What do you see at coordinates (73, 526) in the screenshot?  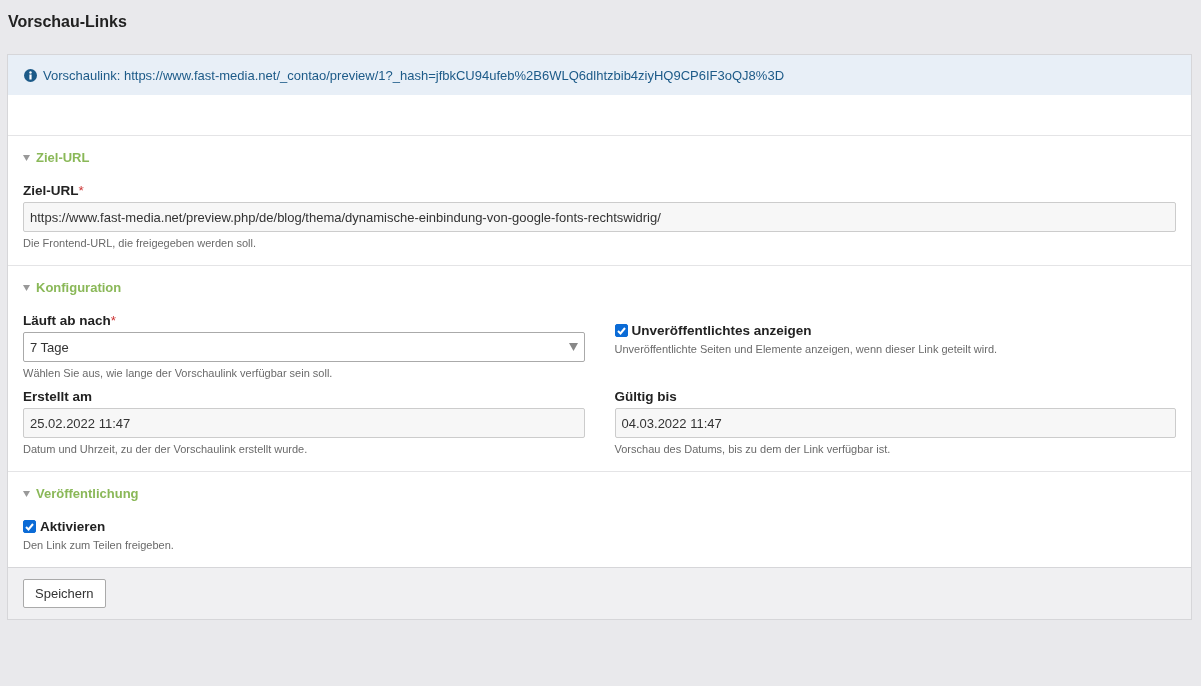 I see `checkbox-label: Aktivieren` at bounding box center [73, 526].